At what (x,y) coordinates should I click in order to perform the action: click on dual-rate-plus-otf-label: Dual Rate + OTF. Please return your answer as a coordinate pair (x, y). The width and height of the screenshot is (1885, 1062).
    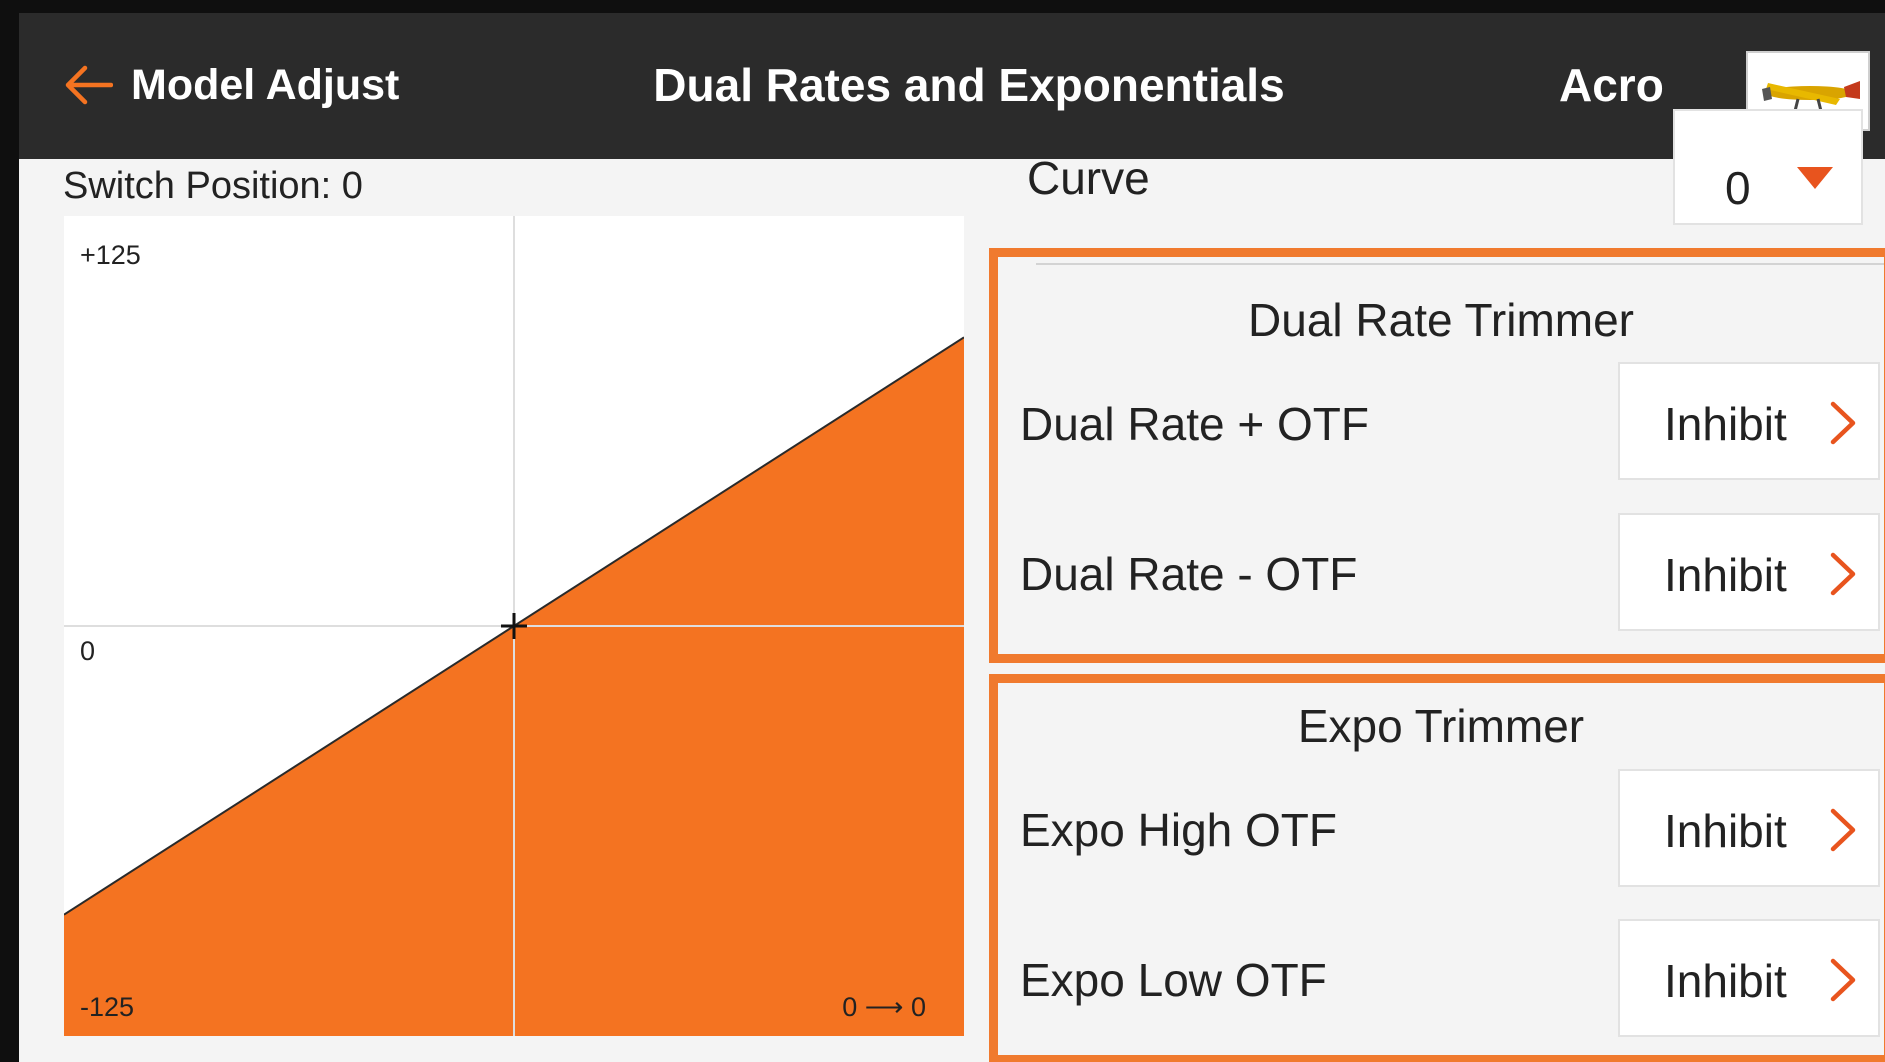
    Looking at the image, I should click on (1194, 424).